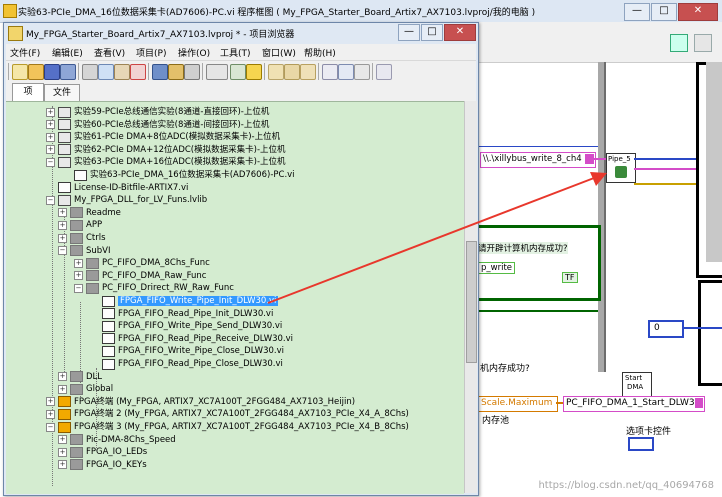 The height and width of the screenshot is (497, 722). Describe the element at coordinates (431, 240) in the screenshot. I see `arrow-line` at that location.